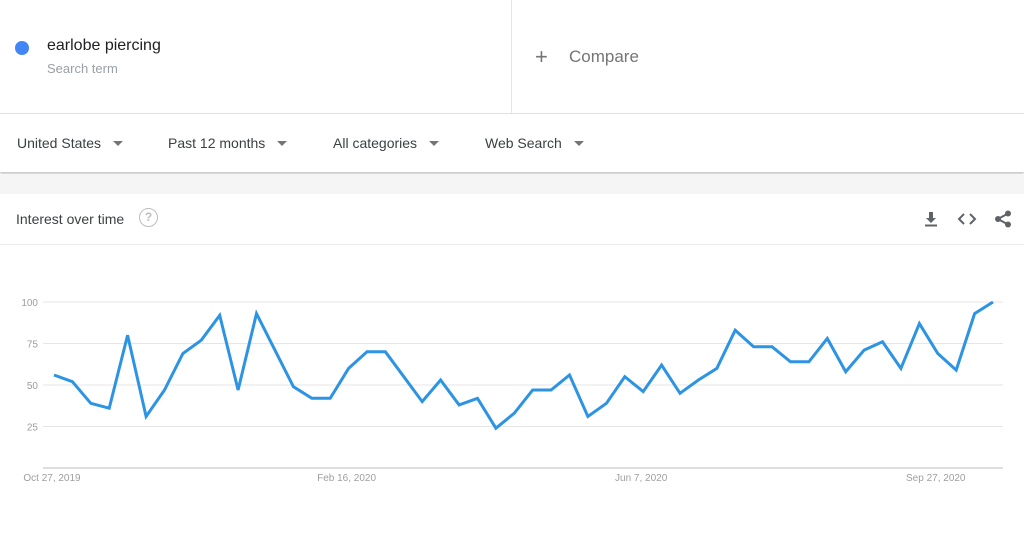  What do you see at coordinates (33, 386) in the screenshot?
I see `y-tick-label: 50` at bounding box center [33, 386].